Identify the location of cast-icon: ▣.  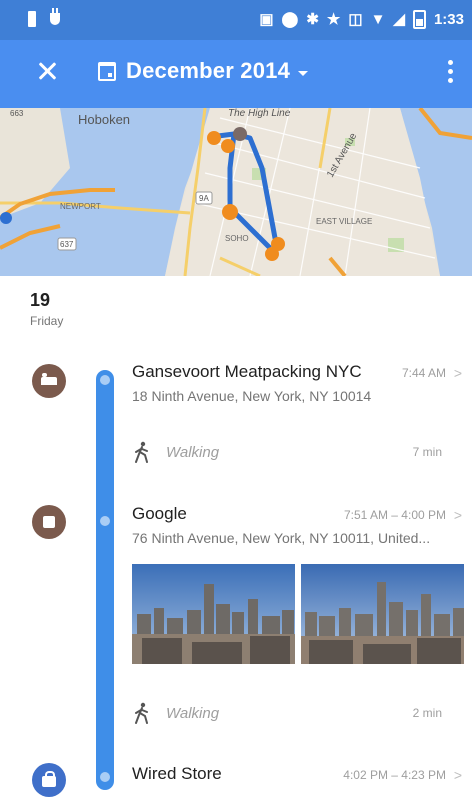
(266, 19).